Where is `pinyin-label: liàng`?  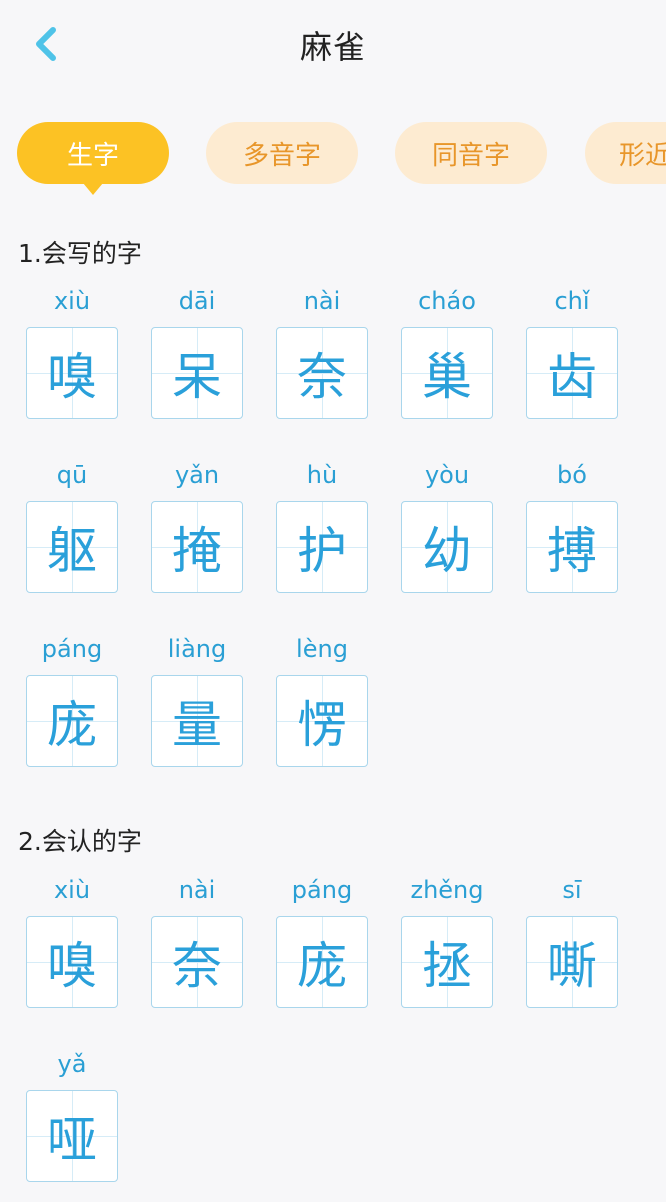 pinyin-label: liàng is located at coordinates (197, 649).